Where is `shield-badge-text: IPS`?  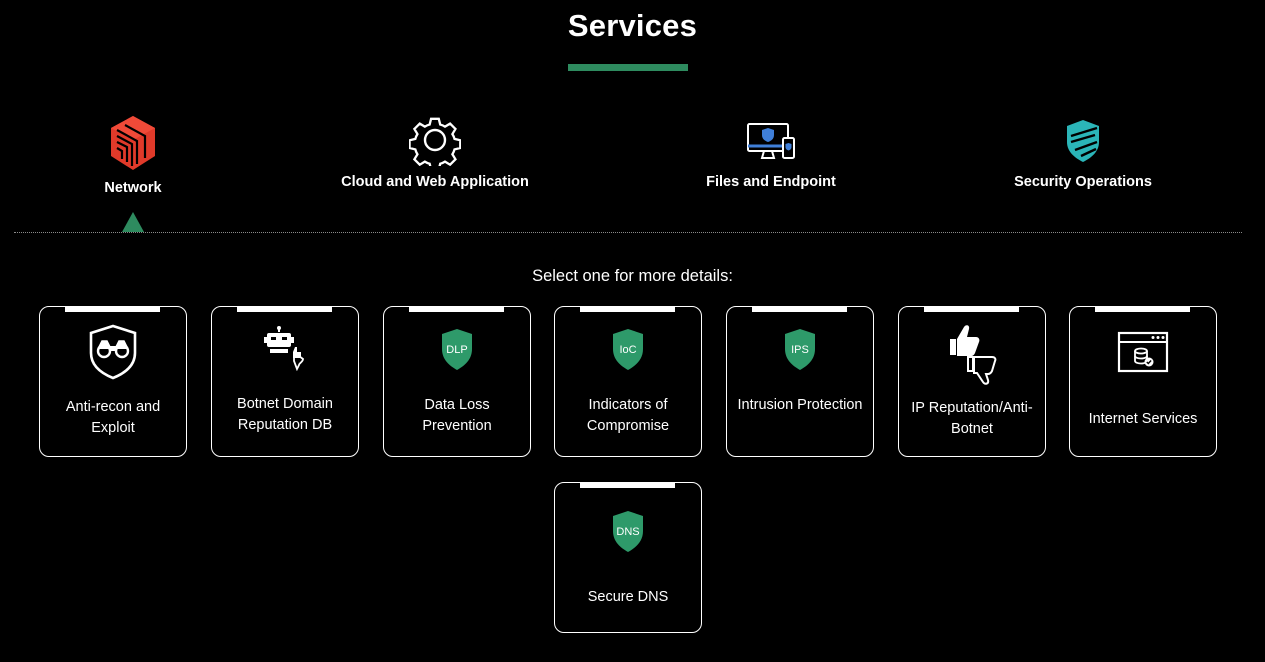
shield-badge-text: IPS is located at coordinates (800, 350).